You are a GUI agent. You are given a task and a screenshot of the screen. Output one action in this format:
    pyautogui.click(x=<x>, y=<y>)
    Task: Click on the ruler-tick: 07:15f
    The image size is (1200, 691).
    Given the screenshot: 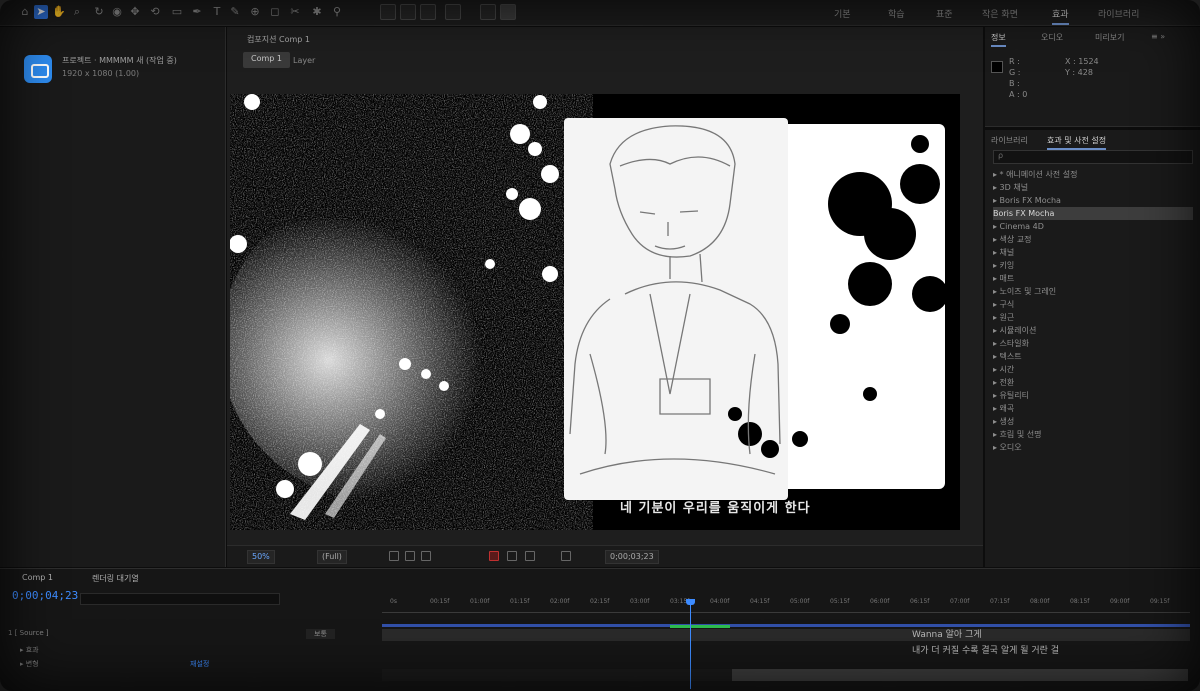 What is the action you would take?
    pyautogui.click(x=1000, y=601)
    